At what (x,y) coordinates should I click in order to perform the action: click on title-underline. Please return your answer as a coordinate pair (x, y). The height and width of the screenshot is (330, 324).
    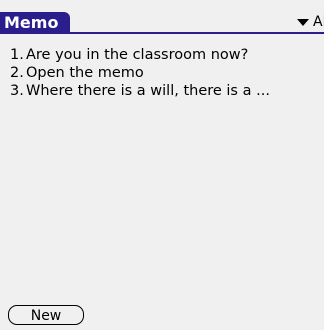
    Looking at the image, I should click on (162, 33).